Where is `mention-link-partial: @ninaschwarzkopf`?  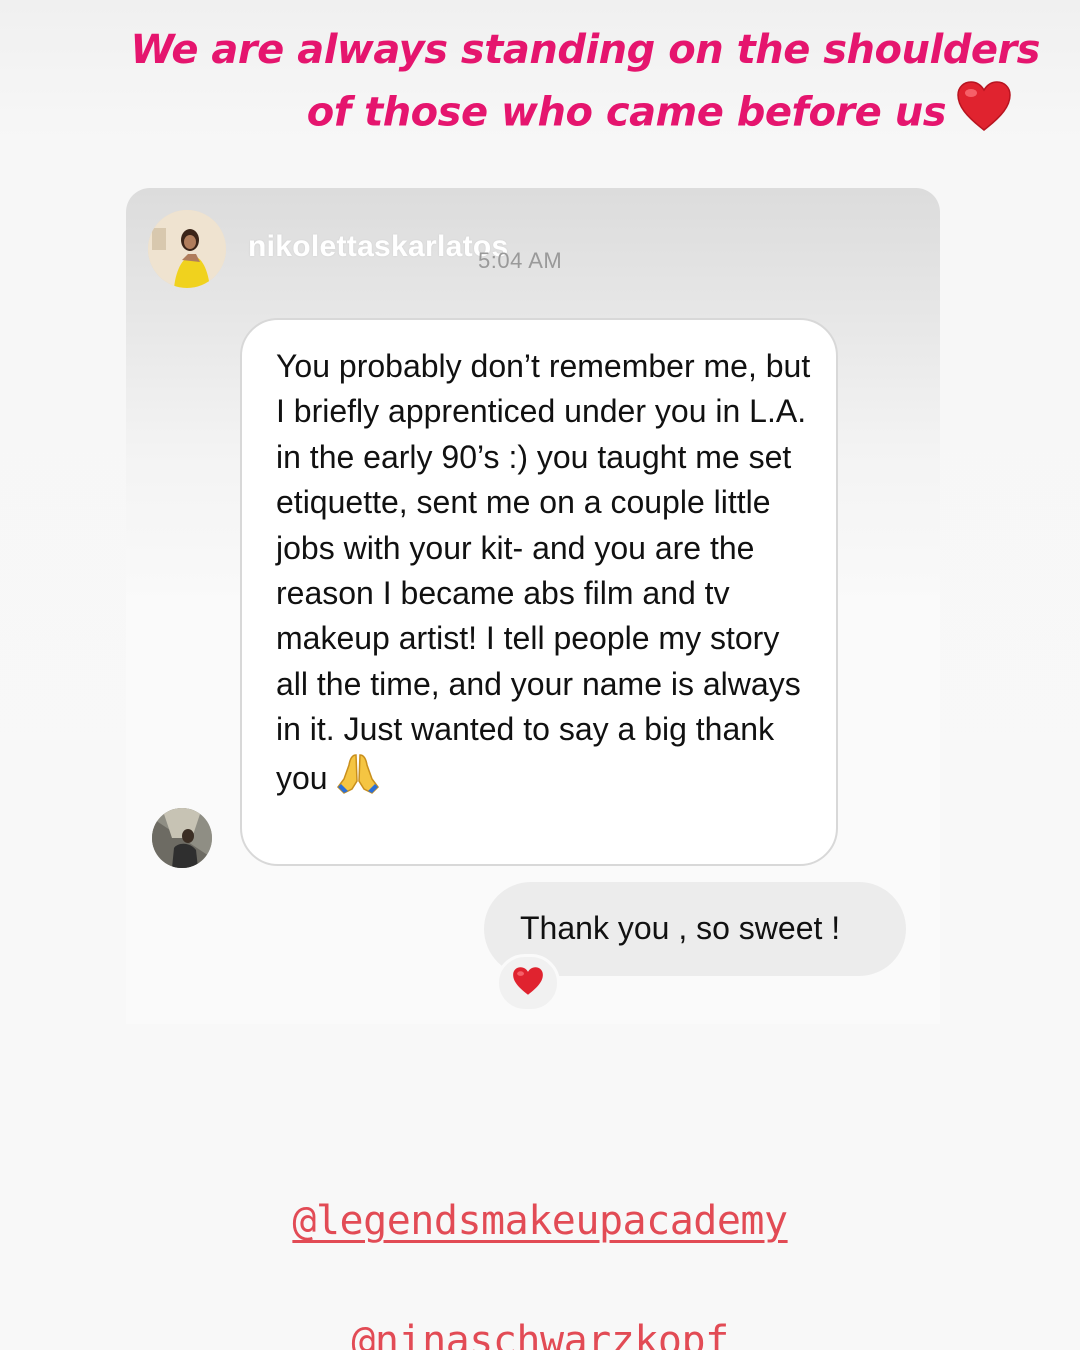 mention-link-partial: @ninaschwarzkopf is located at coordinates (540, 1334).